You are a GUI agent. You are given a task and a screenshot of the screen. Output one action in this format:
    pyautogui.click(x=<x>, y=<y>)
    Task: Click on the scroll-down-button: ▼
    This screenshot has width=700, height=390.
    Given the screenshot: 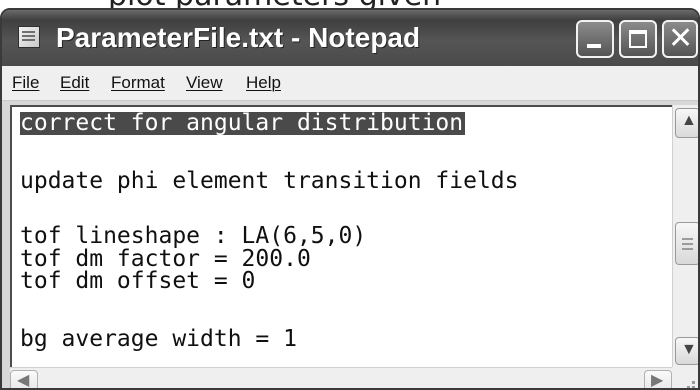 What is the action you would take?
    pyautogui.click(x=686, y=351)
    